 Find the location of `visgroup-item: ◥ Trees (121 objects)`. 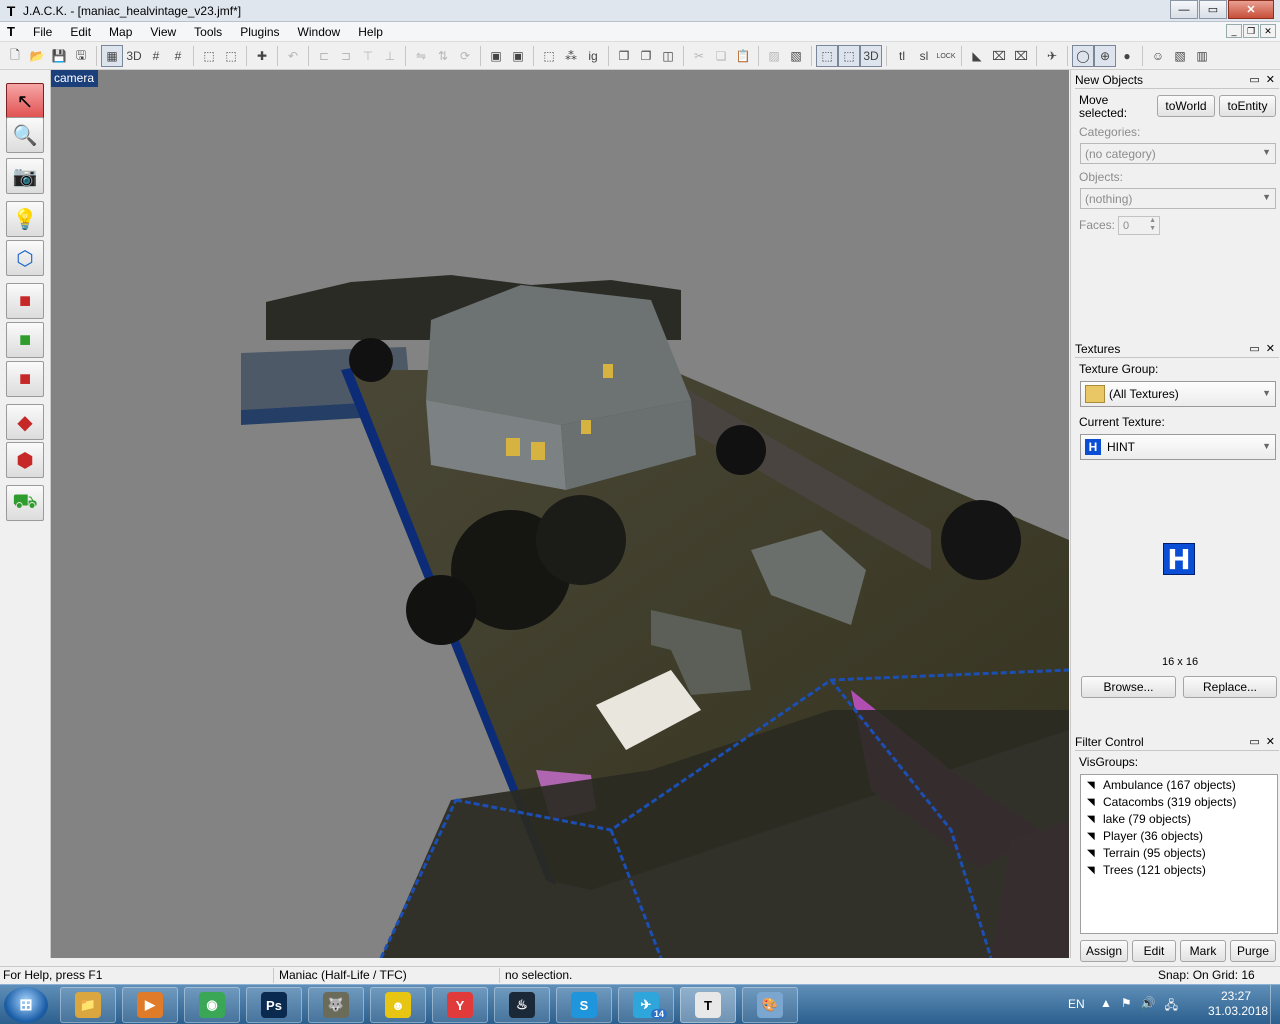

visgroup-item: ◥ Trees (121 objects) is located at coordinates (1146, 870).